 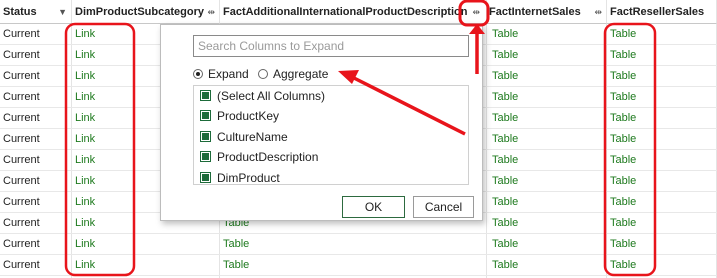 I want to click on filter-dropdown-icon: ▼, so click(x=62, y=11).